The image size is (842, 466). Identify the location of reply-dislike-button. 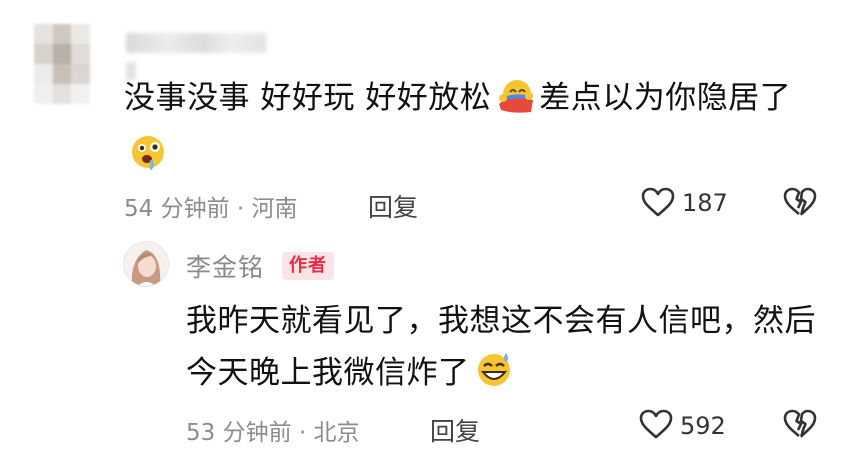
(800, 425).